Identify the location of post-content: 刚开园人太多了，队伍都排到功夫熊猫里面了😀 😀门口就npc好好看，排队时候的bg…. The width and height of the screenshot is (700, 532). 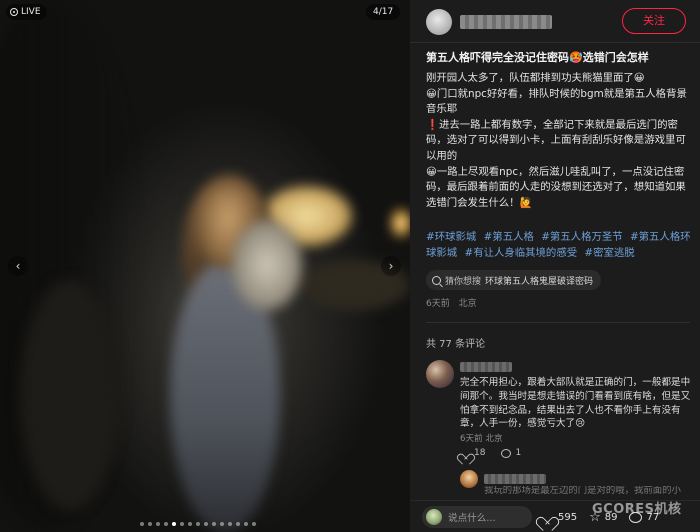
(558, 141).